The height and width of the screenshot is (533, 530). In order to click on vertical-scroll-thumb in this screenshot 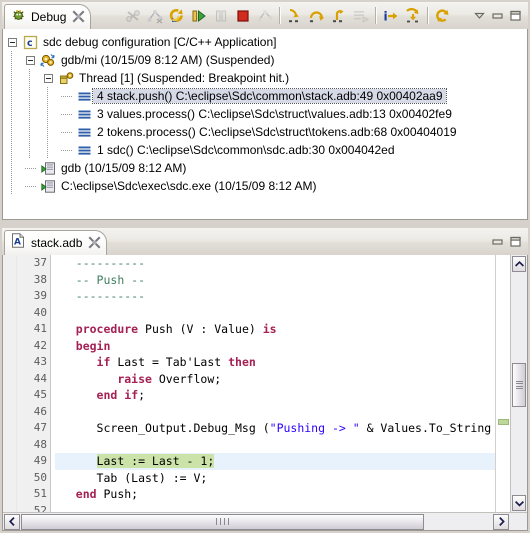, I will do `click(519, 385)`.